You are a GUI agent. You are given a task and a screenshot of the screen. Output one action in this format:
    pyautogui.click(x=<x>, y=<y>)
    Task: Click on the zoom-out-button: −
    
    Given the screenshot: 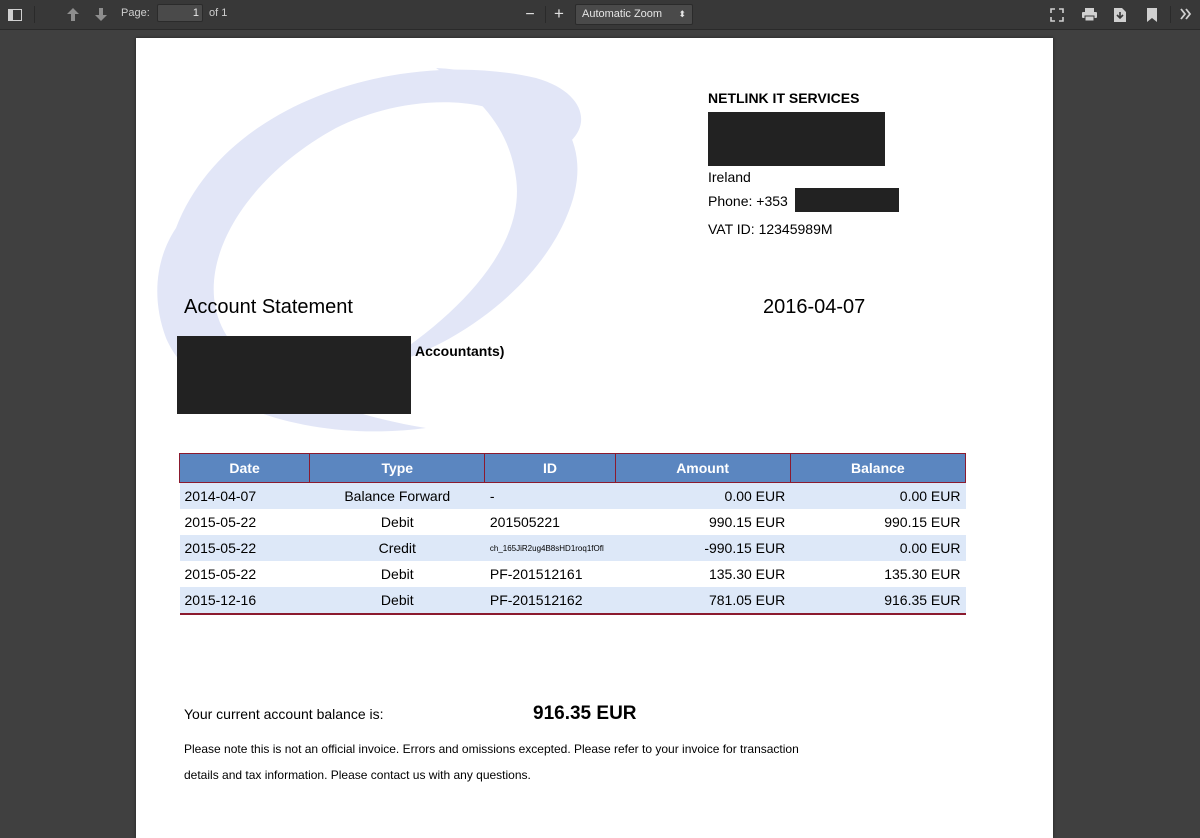 What is the action you would take?
    pyautogui.click(x=530, y=14)
    